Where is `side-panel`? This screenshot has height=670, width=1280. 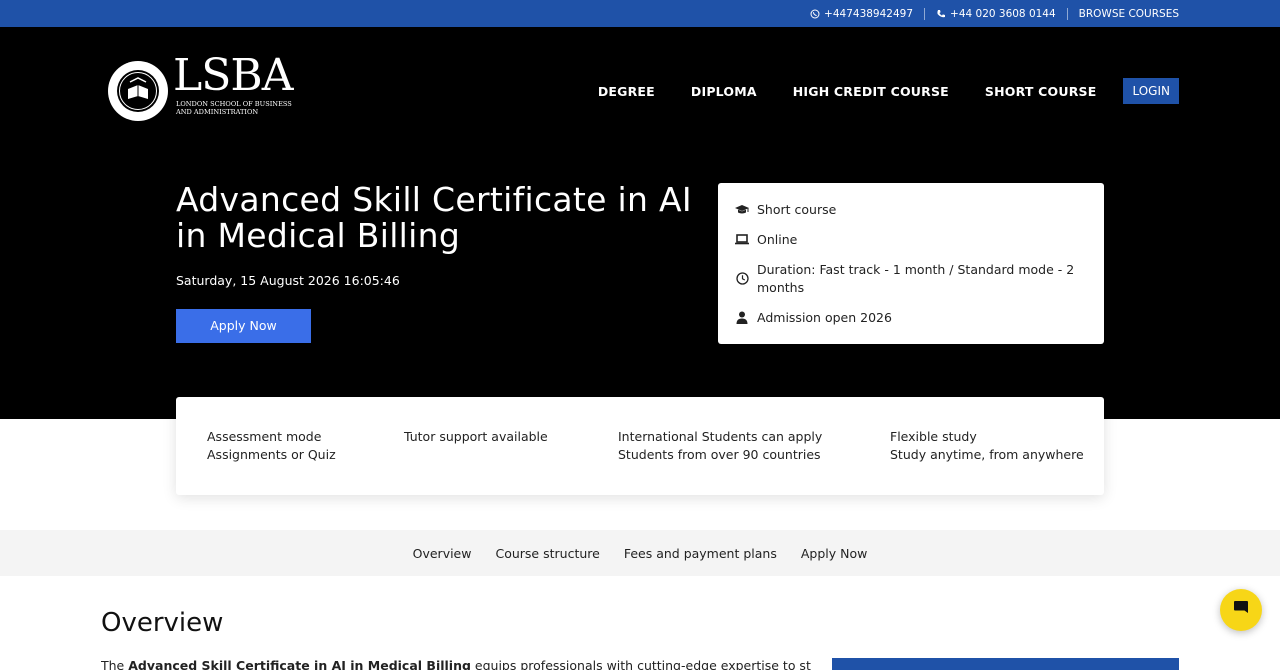 side-panel is located at coordinates (1005, 664).